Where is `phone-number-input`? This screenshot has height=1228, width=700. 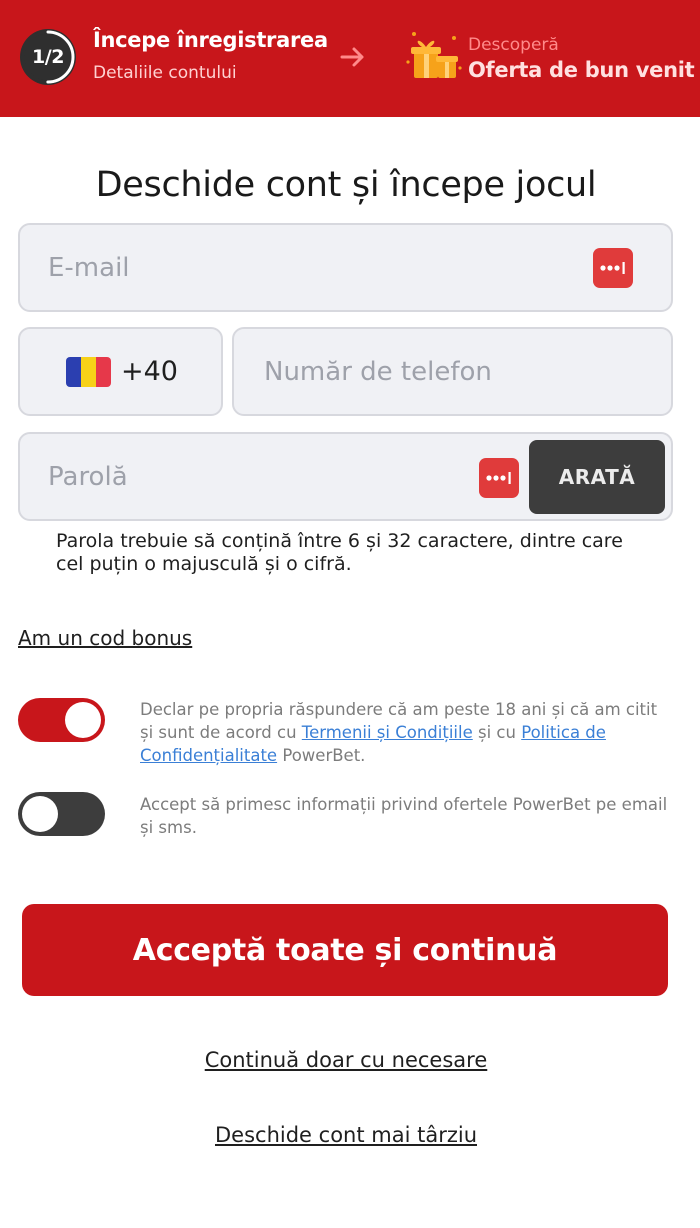 phone-number-input is located at coordinates (452, 371).